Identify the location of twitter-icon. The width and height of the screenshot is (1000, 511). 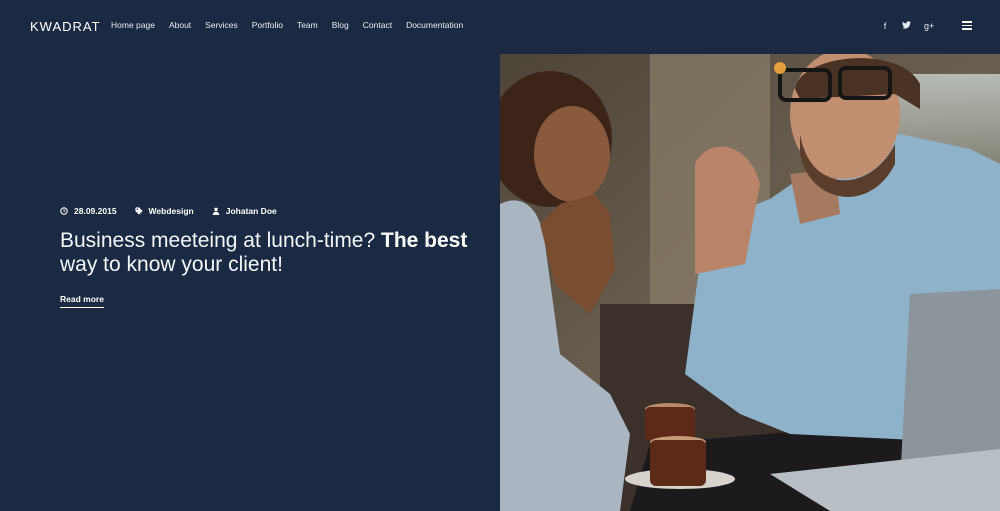
(907, 26).